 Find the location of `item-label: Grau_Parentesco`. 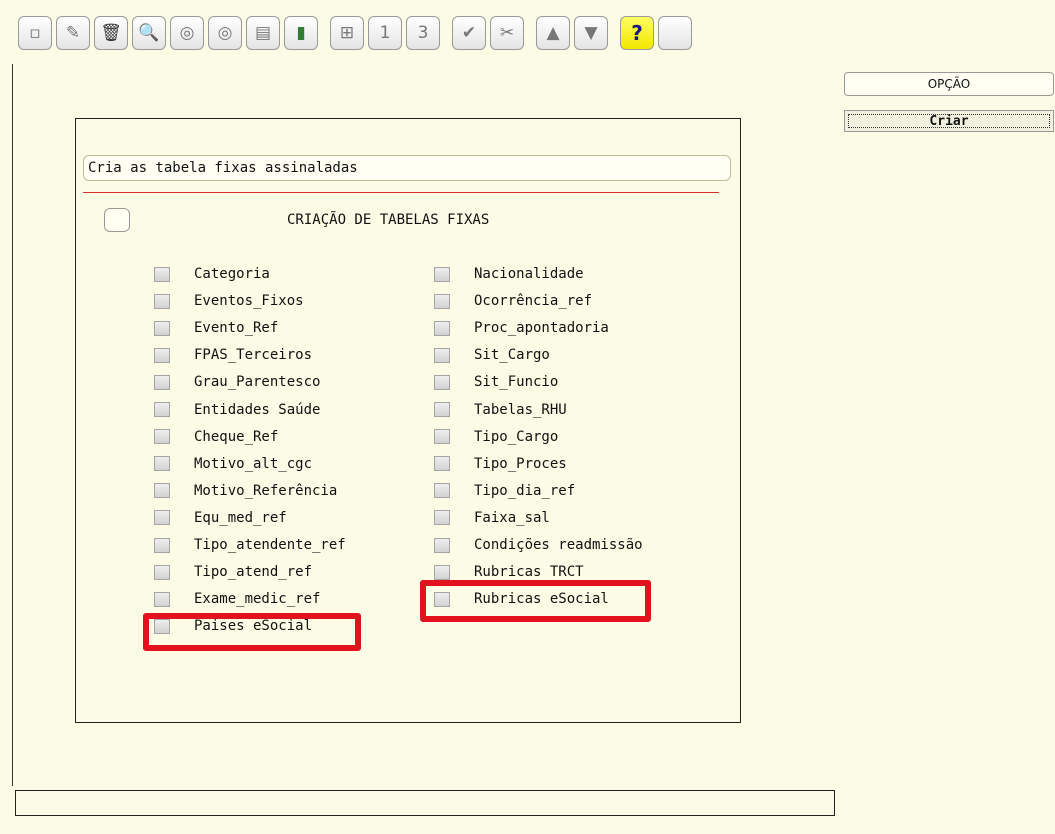

item-label: Grau_Parentesco is located at coordinates (257, 382).